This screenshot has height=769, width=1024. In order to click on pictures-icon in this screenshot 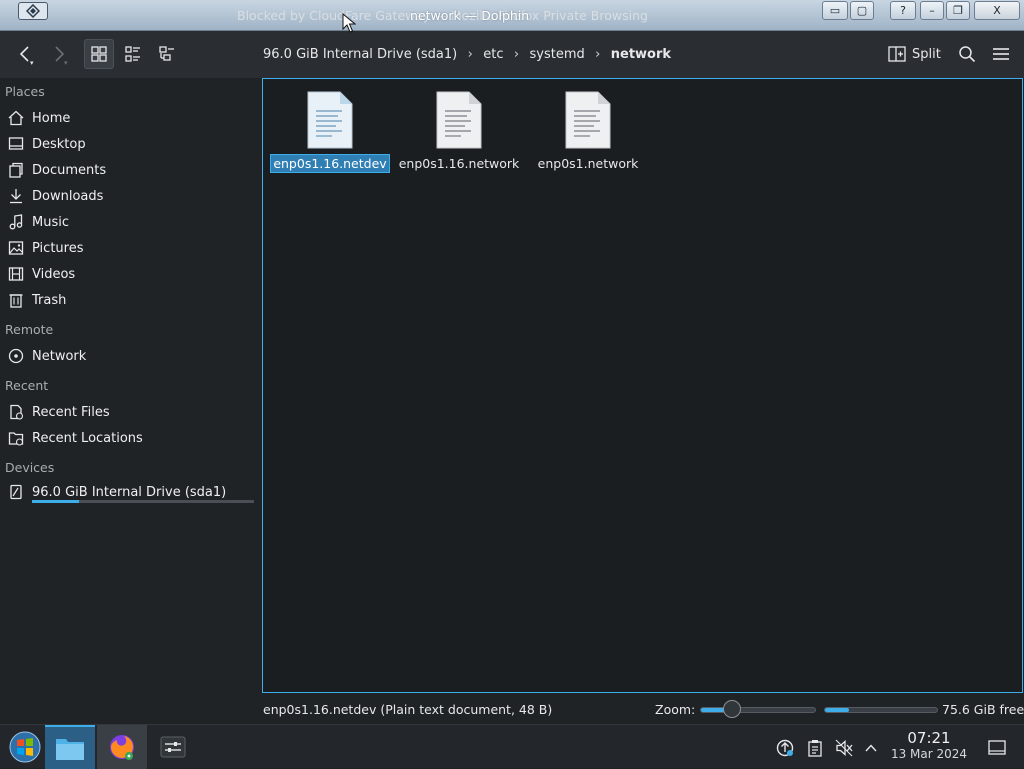, I will do `click(16, 248)`.